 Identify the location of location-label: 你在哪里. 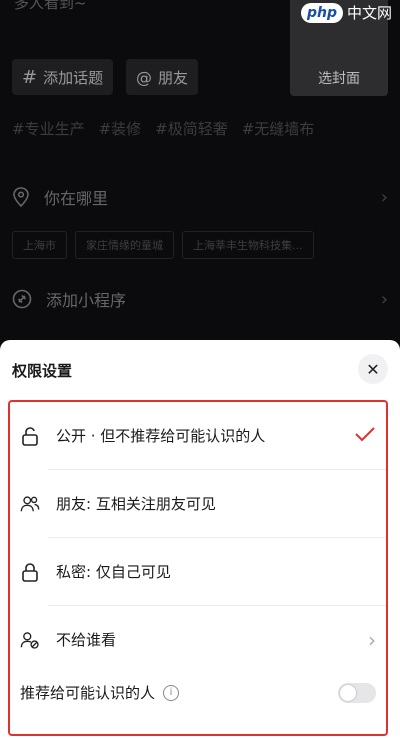
(76, 198).